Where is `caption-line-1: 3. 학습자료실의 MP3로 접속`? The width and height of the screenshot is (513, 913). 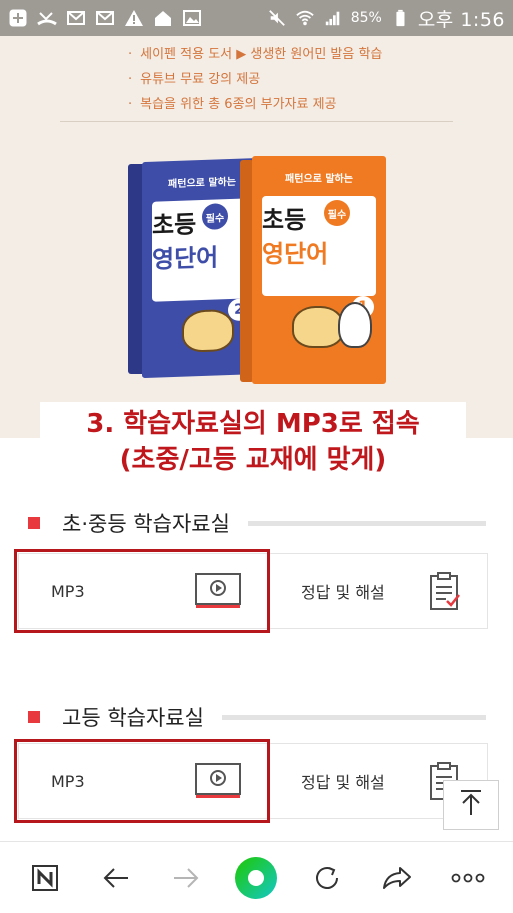
caption-line-1: 3. 학습자료실의 MP3로 접속 is located at coordinates (253, 424).